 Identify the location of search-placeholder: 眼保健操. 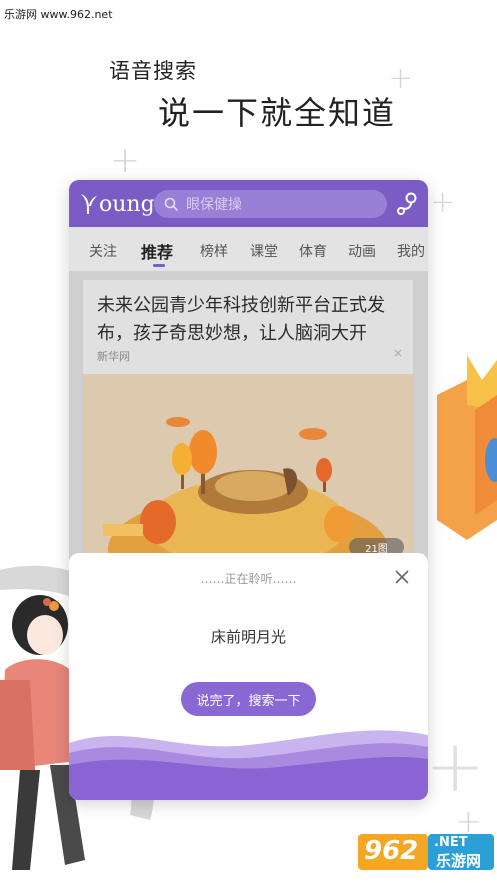
(214, 205).